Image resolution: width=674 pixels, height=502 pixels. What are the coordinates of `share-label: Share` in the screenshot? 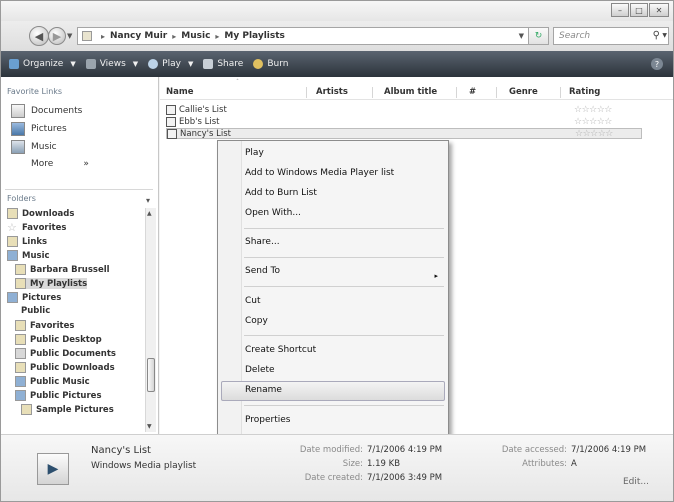 It's located at (230, 64).